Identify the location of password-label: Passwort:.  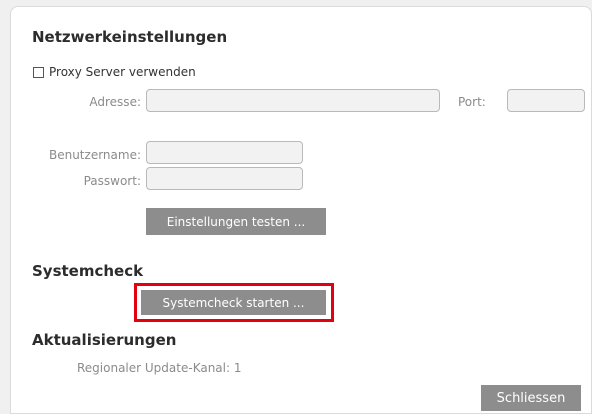
(112, 181).